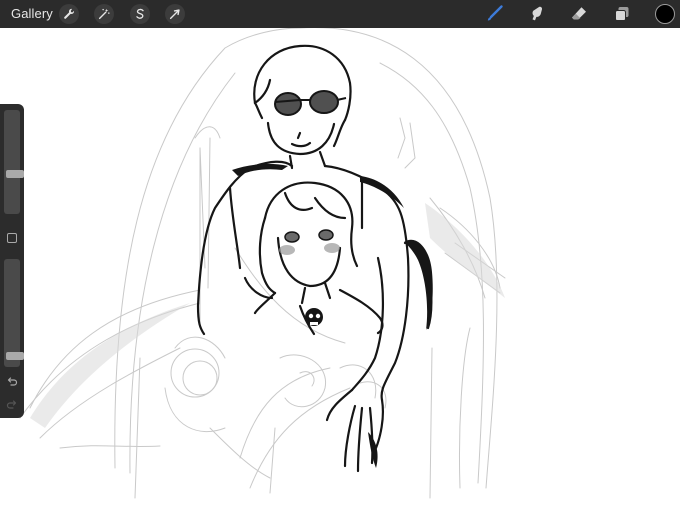  I want to click on magic-wand-icon, so click(104, 14).